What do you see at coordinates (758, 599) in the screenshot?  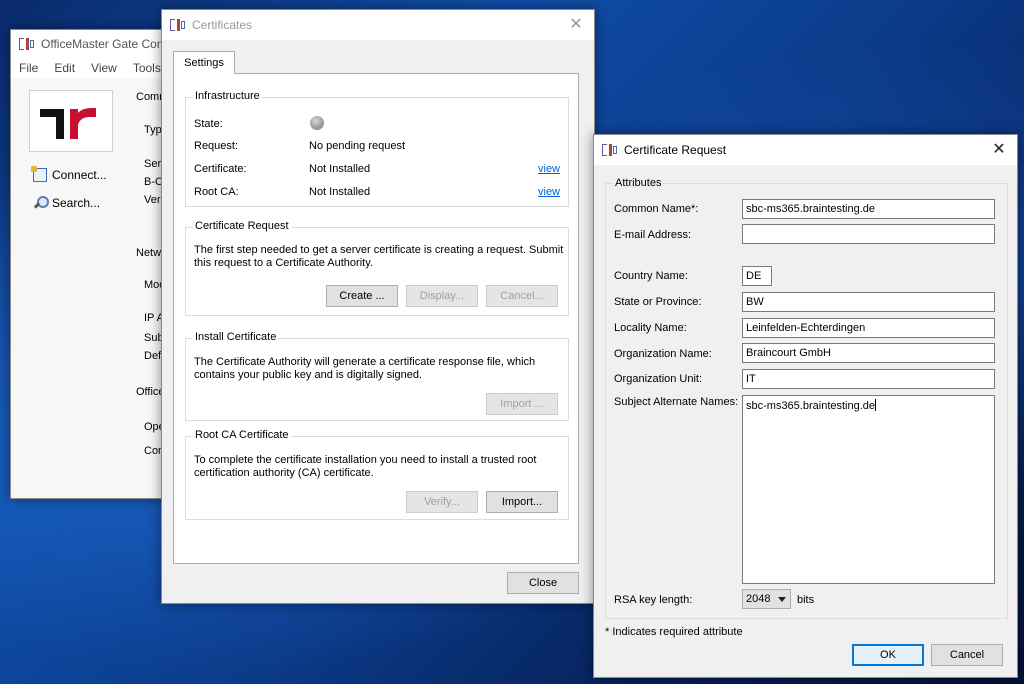 I see `rsa-key-length-value: 2048` at bounding box center [758, 599].